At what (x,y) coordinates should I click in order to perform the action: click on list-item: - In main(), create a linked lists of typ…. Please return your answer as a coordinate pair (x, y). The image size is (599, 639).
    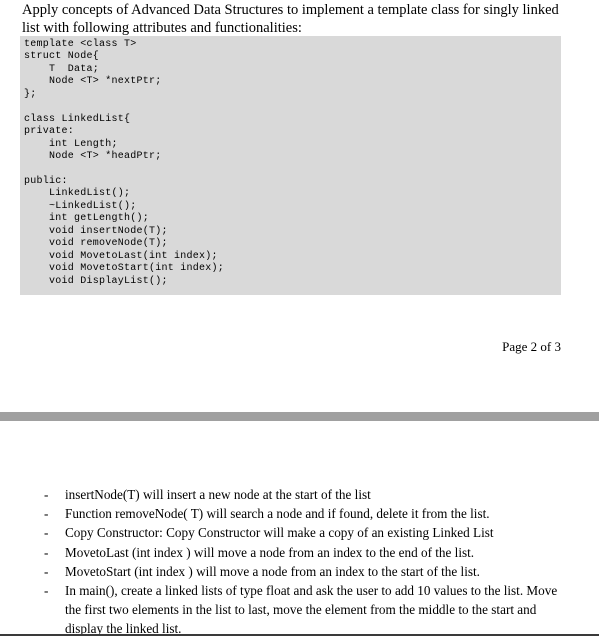
    Looking at the image, I should click on (299, 610).